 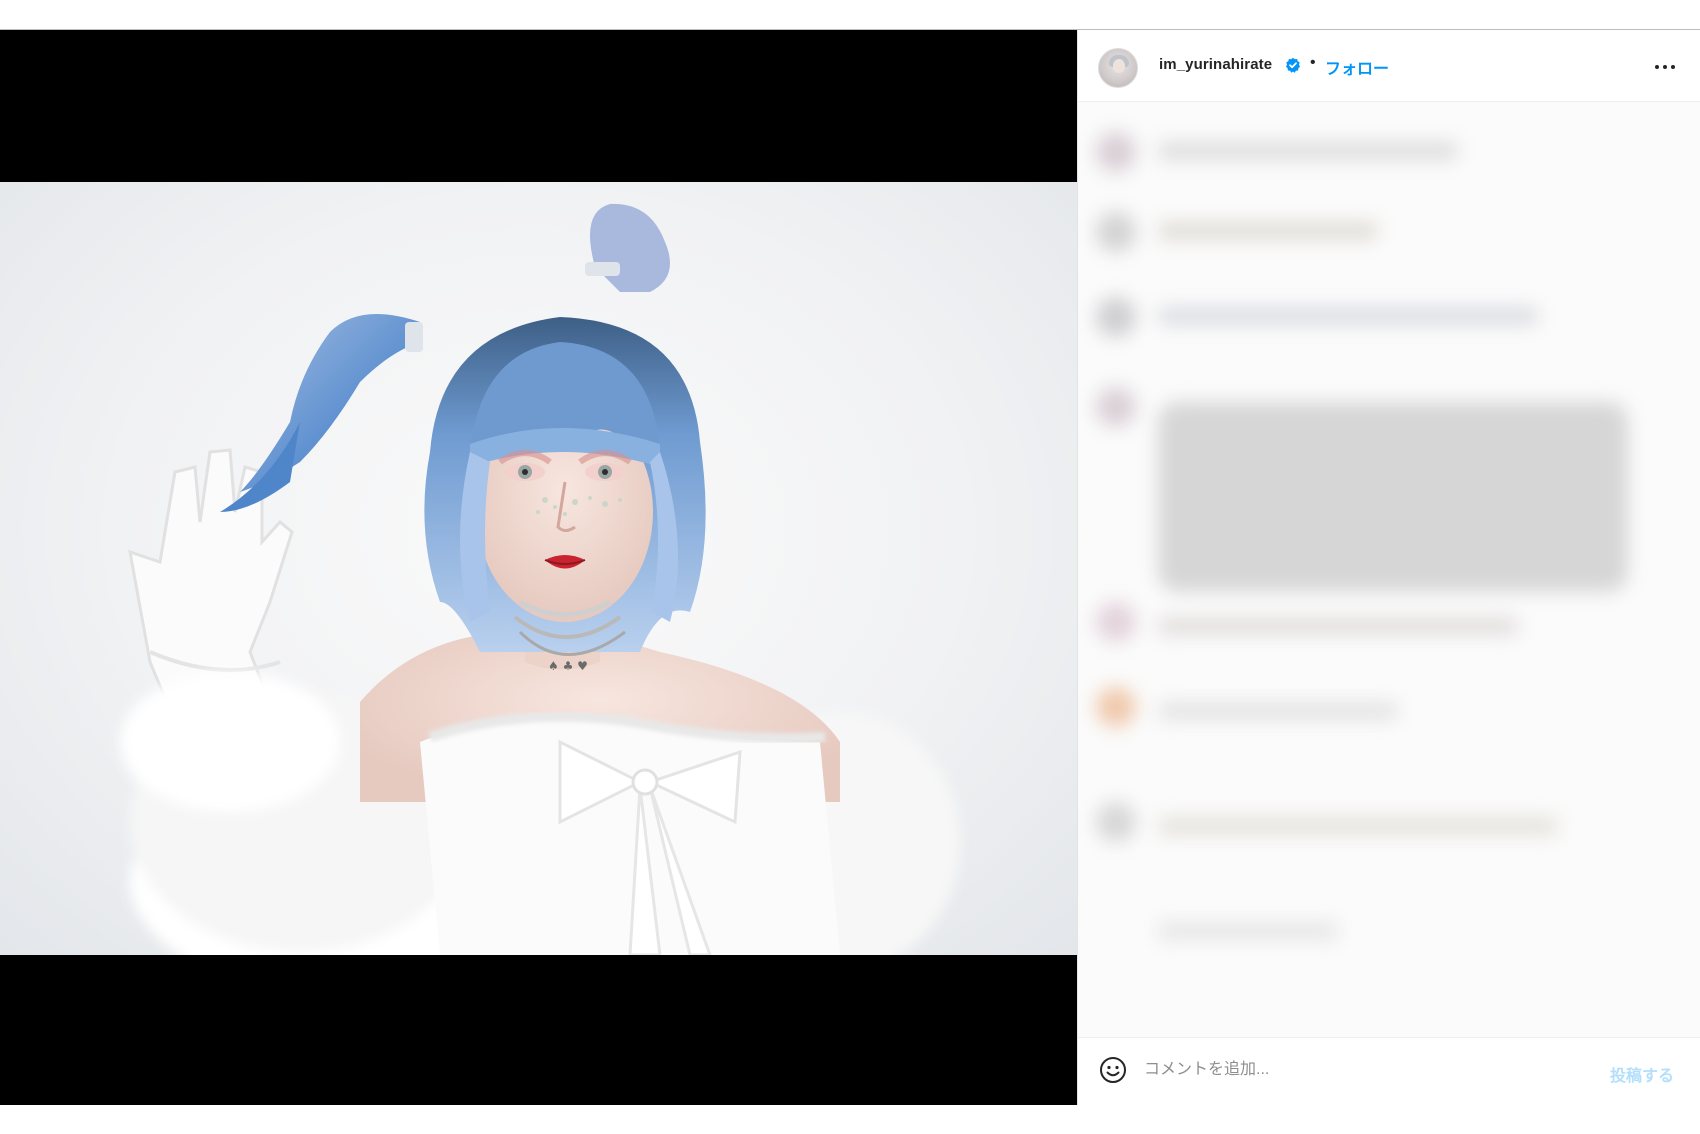 What do you see at coordinates (1357, 67) in the screenshot?
I see `follow-button: フォロー` at bounding box center [1357, 67].